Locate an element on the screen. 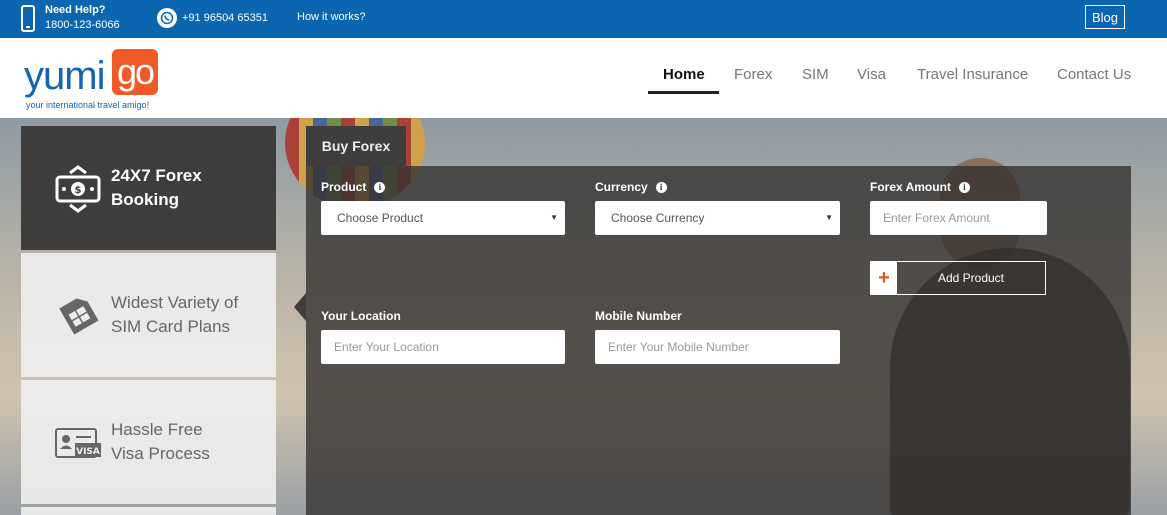 The width and height of the screenshot is (1167, 515). plus-icon: + is located at coordinates (884, 278).